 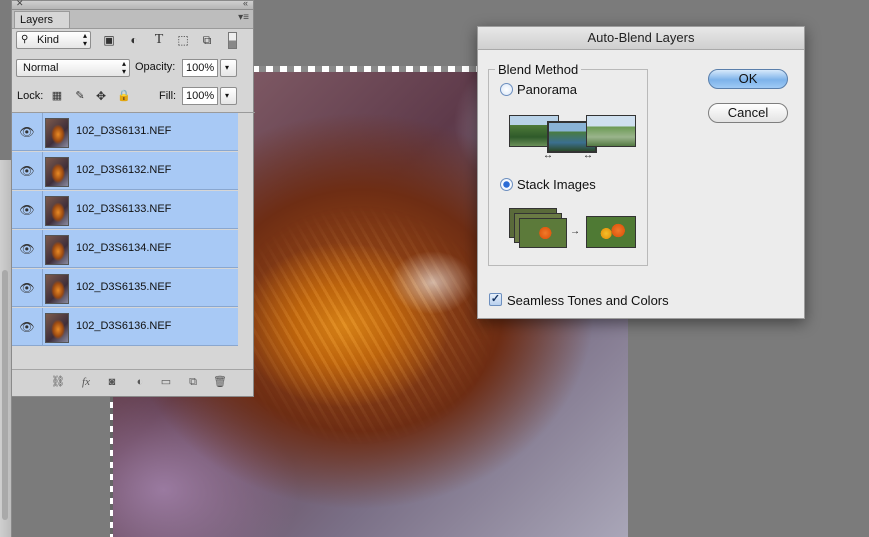 I want to click on stack-images-illustration: →, so click(x=572, y=231).